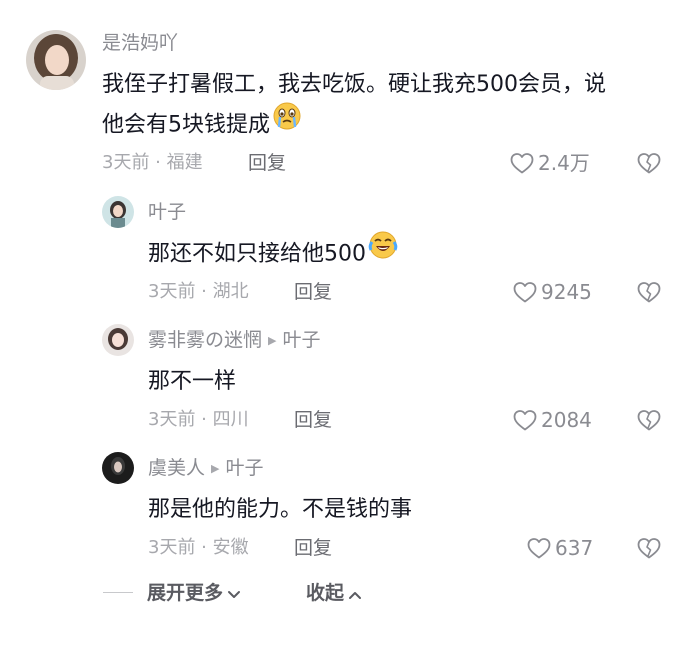  I want to click on tears-of-joy-emoji-icon, so click(383, 251).